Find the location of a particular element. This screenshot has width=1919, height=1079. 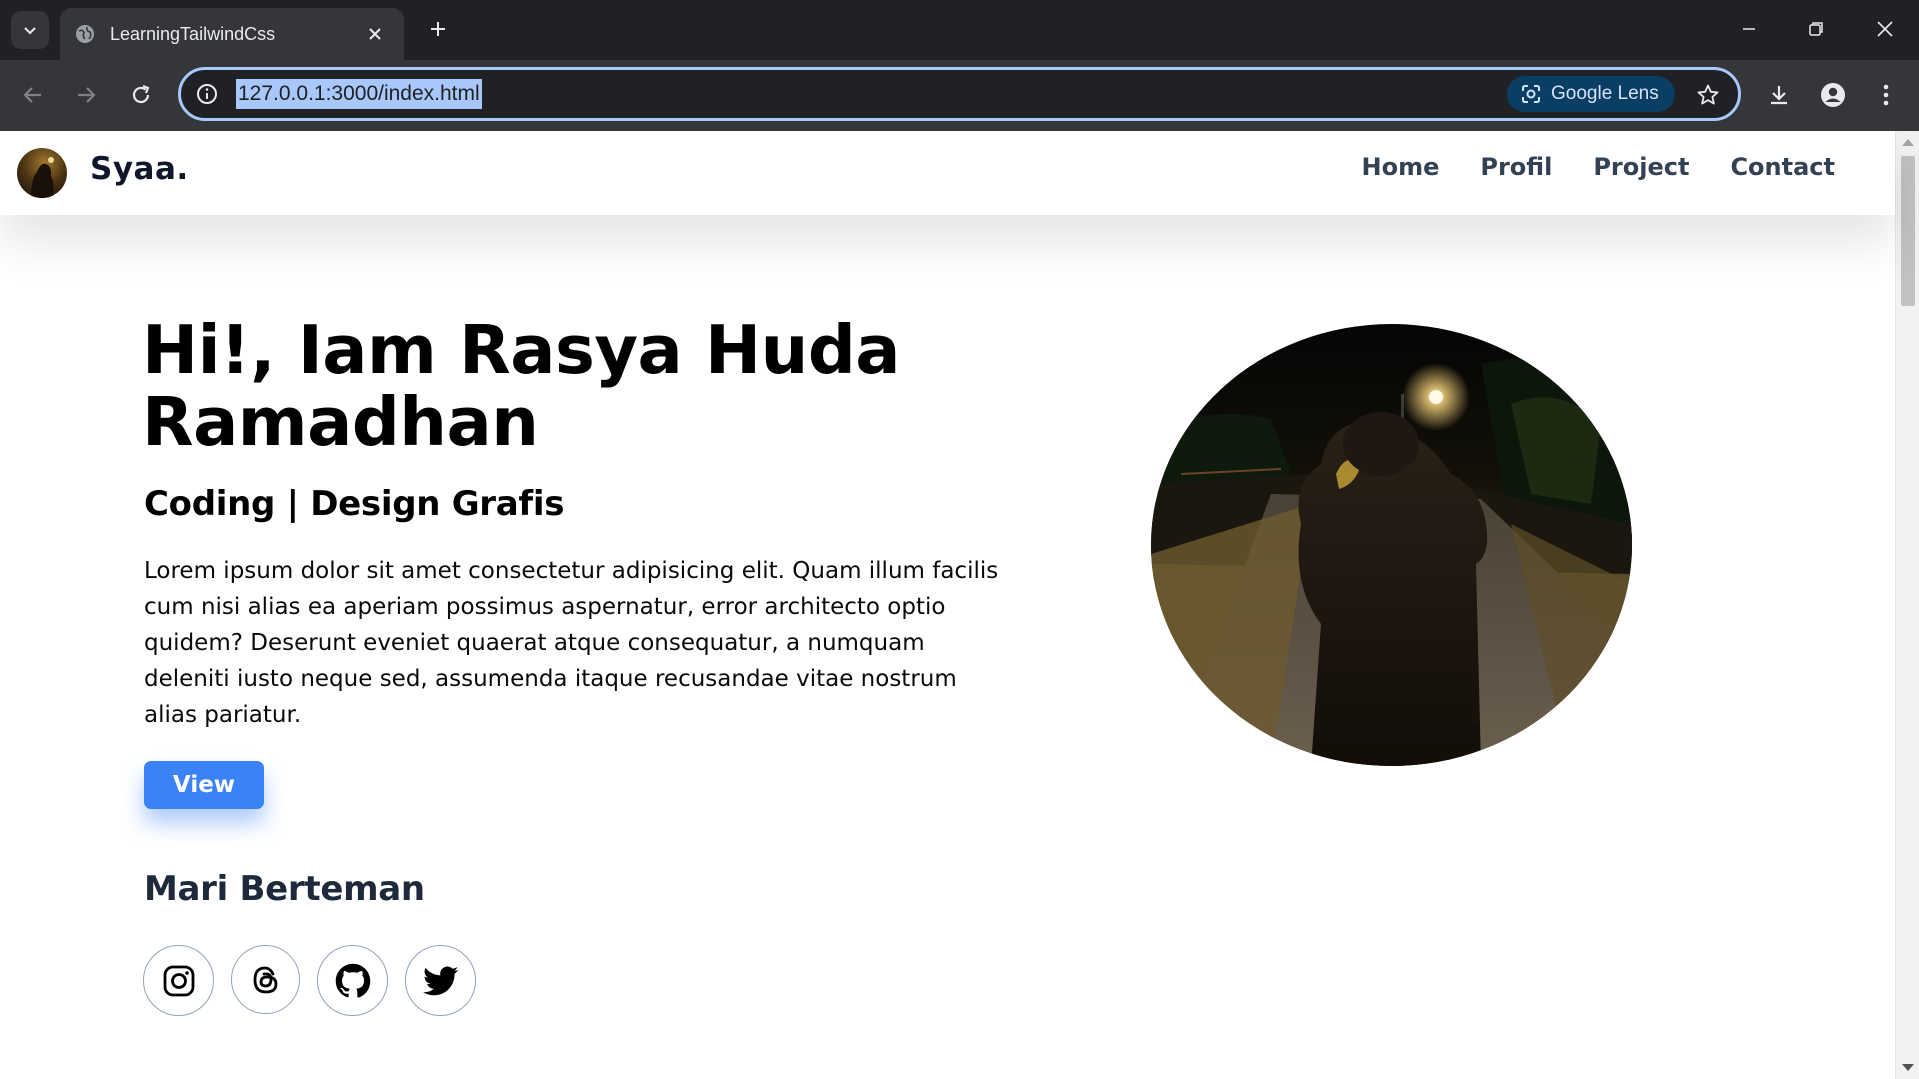

threads-icon is located at coordinates (265, 979).